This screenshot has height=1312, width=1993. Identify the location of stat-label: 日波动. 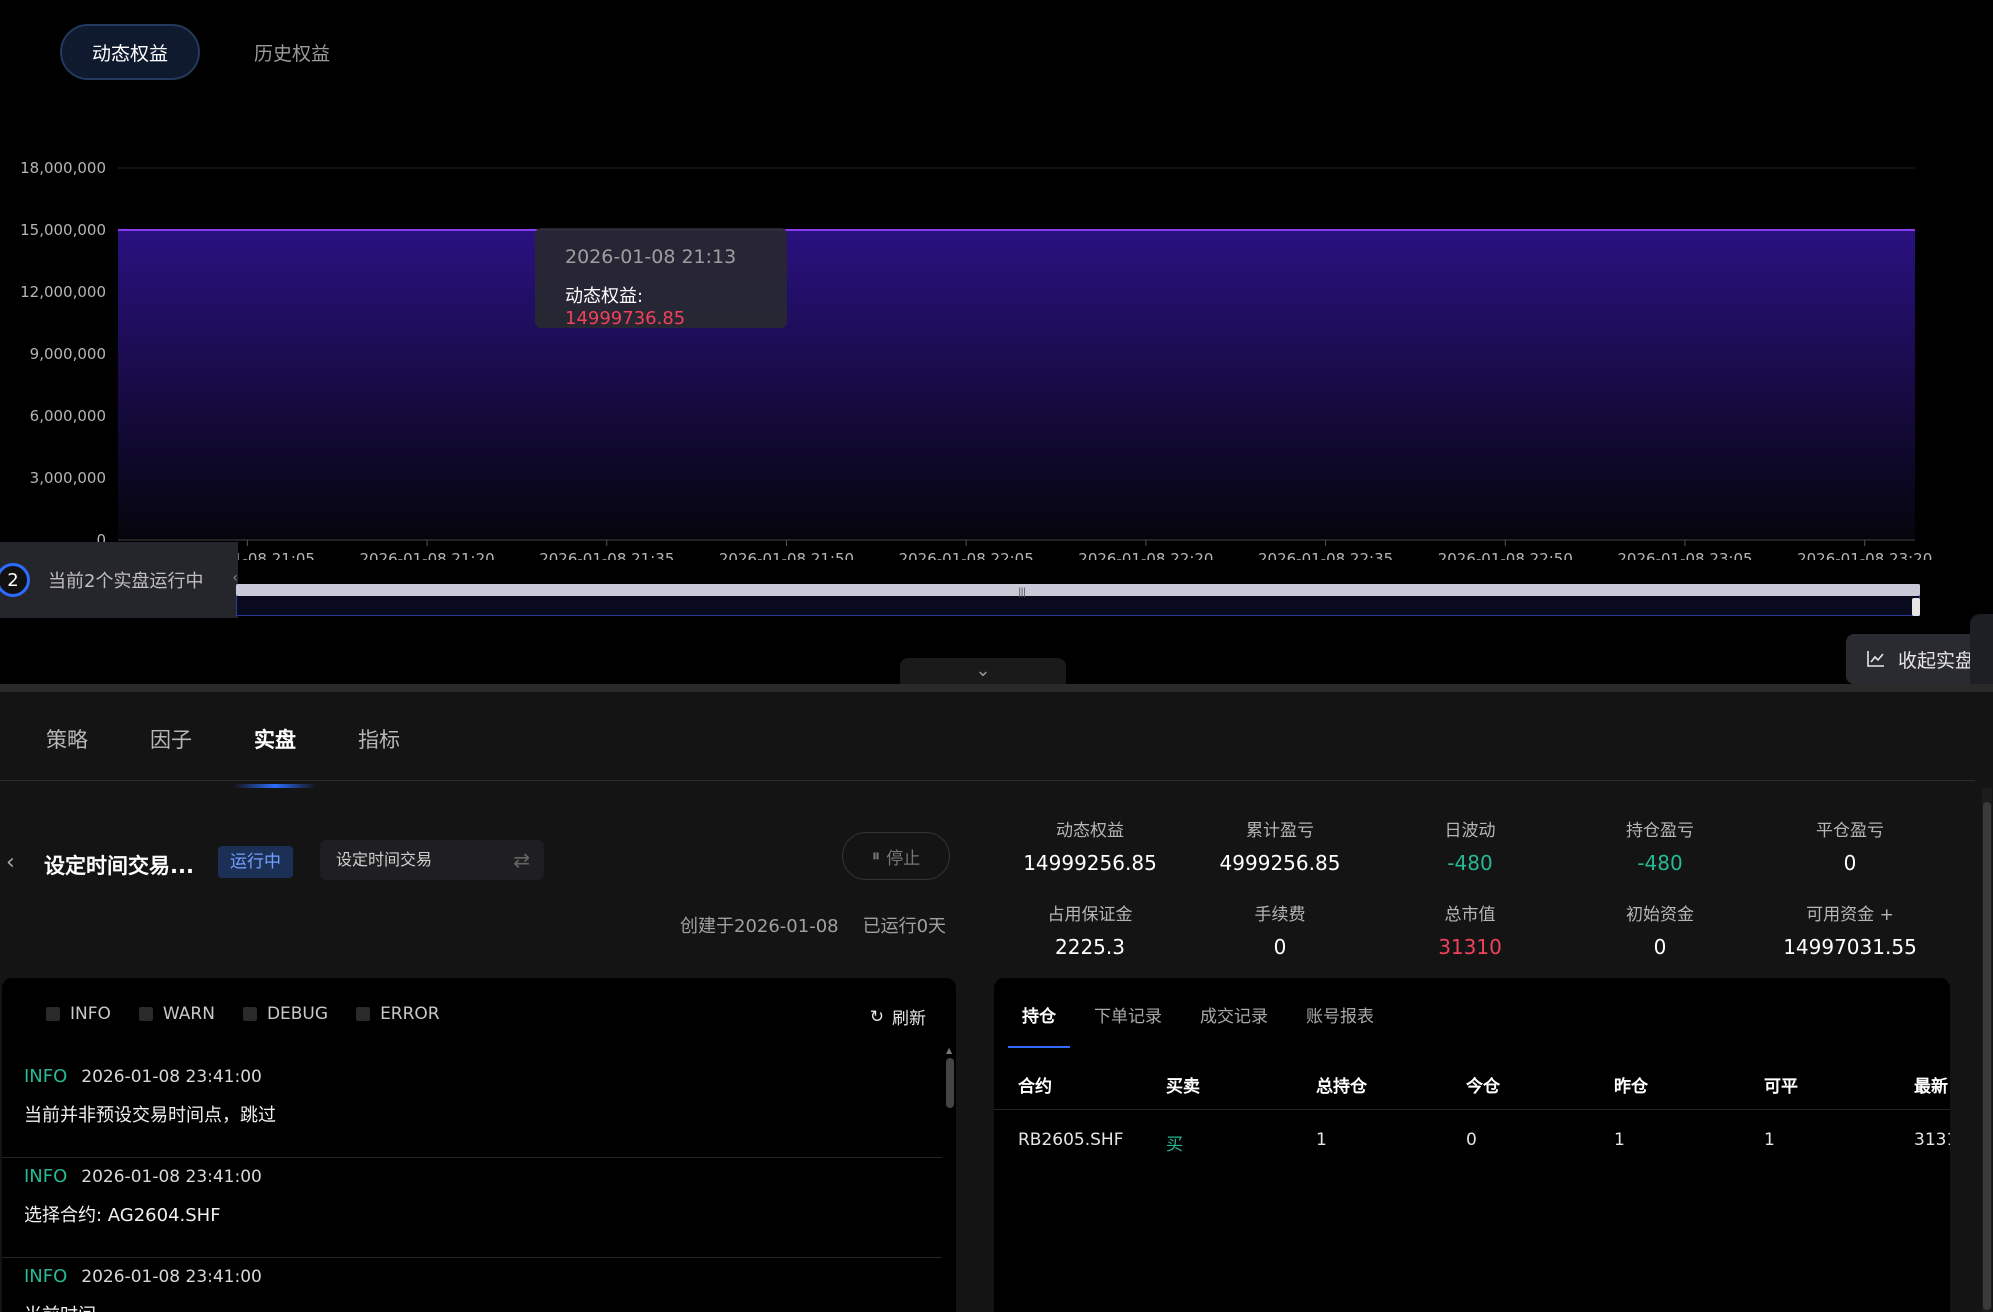
(1470, 831).